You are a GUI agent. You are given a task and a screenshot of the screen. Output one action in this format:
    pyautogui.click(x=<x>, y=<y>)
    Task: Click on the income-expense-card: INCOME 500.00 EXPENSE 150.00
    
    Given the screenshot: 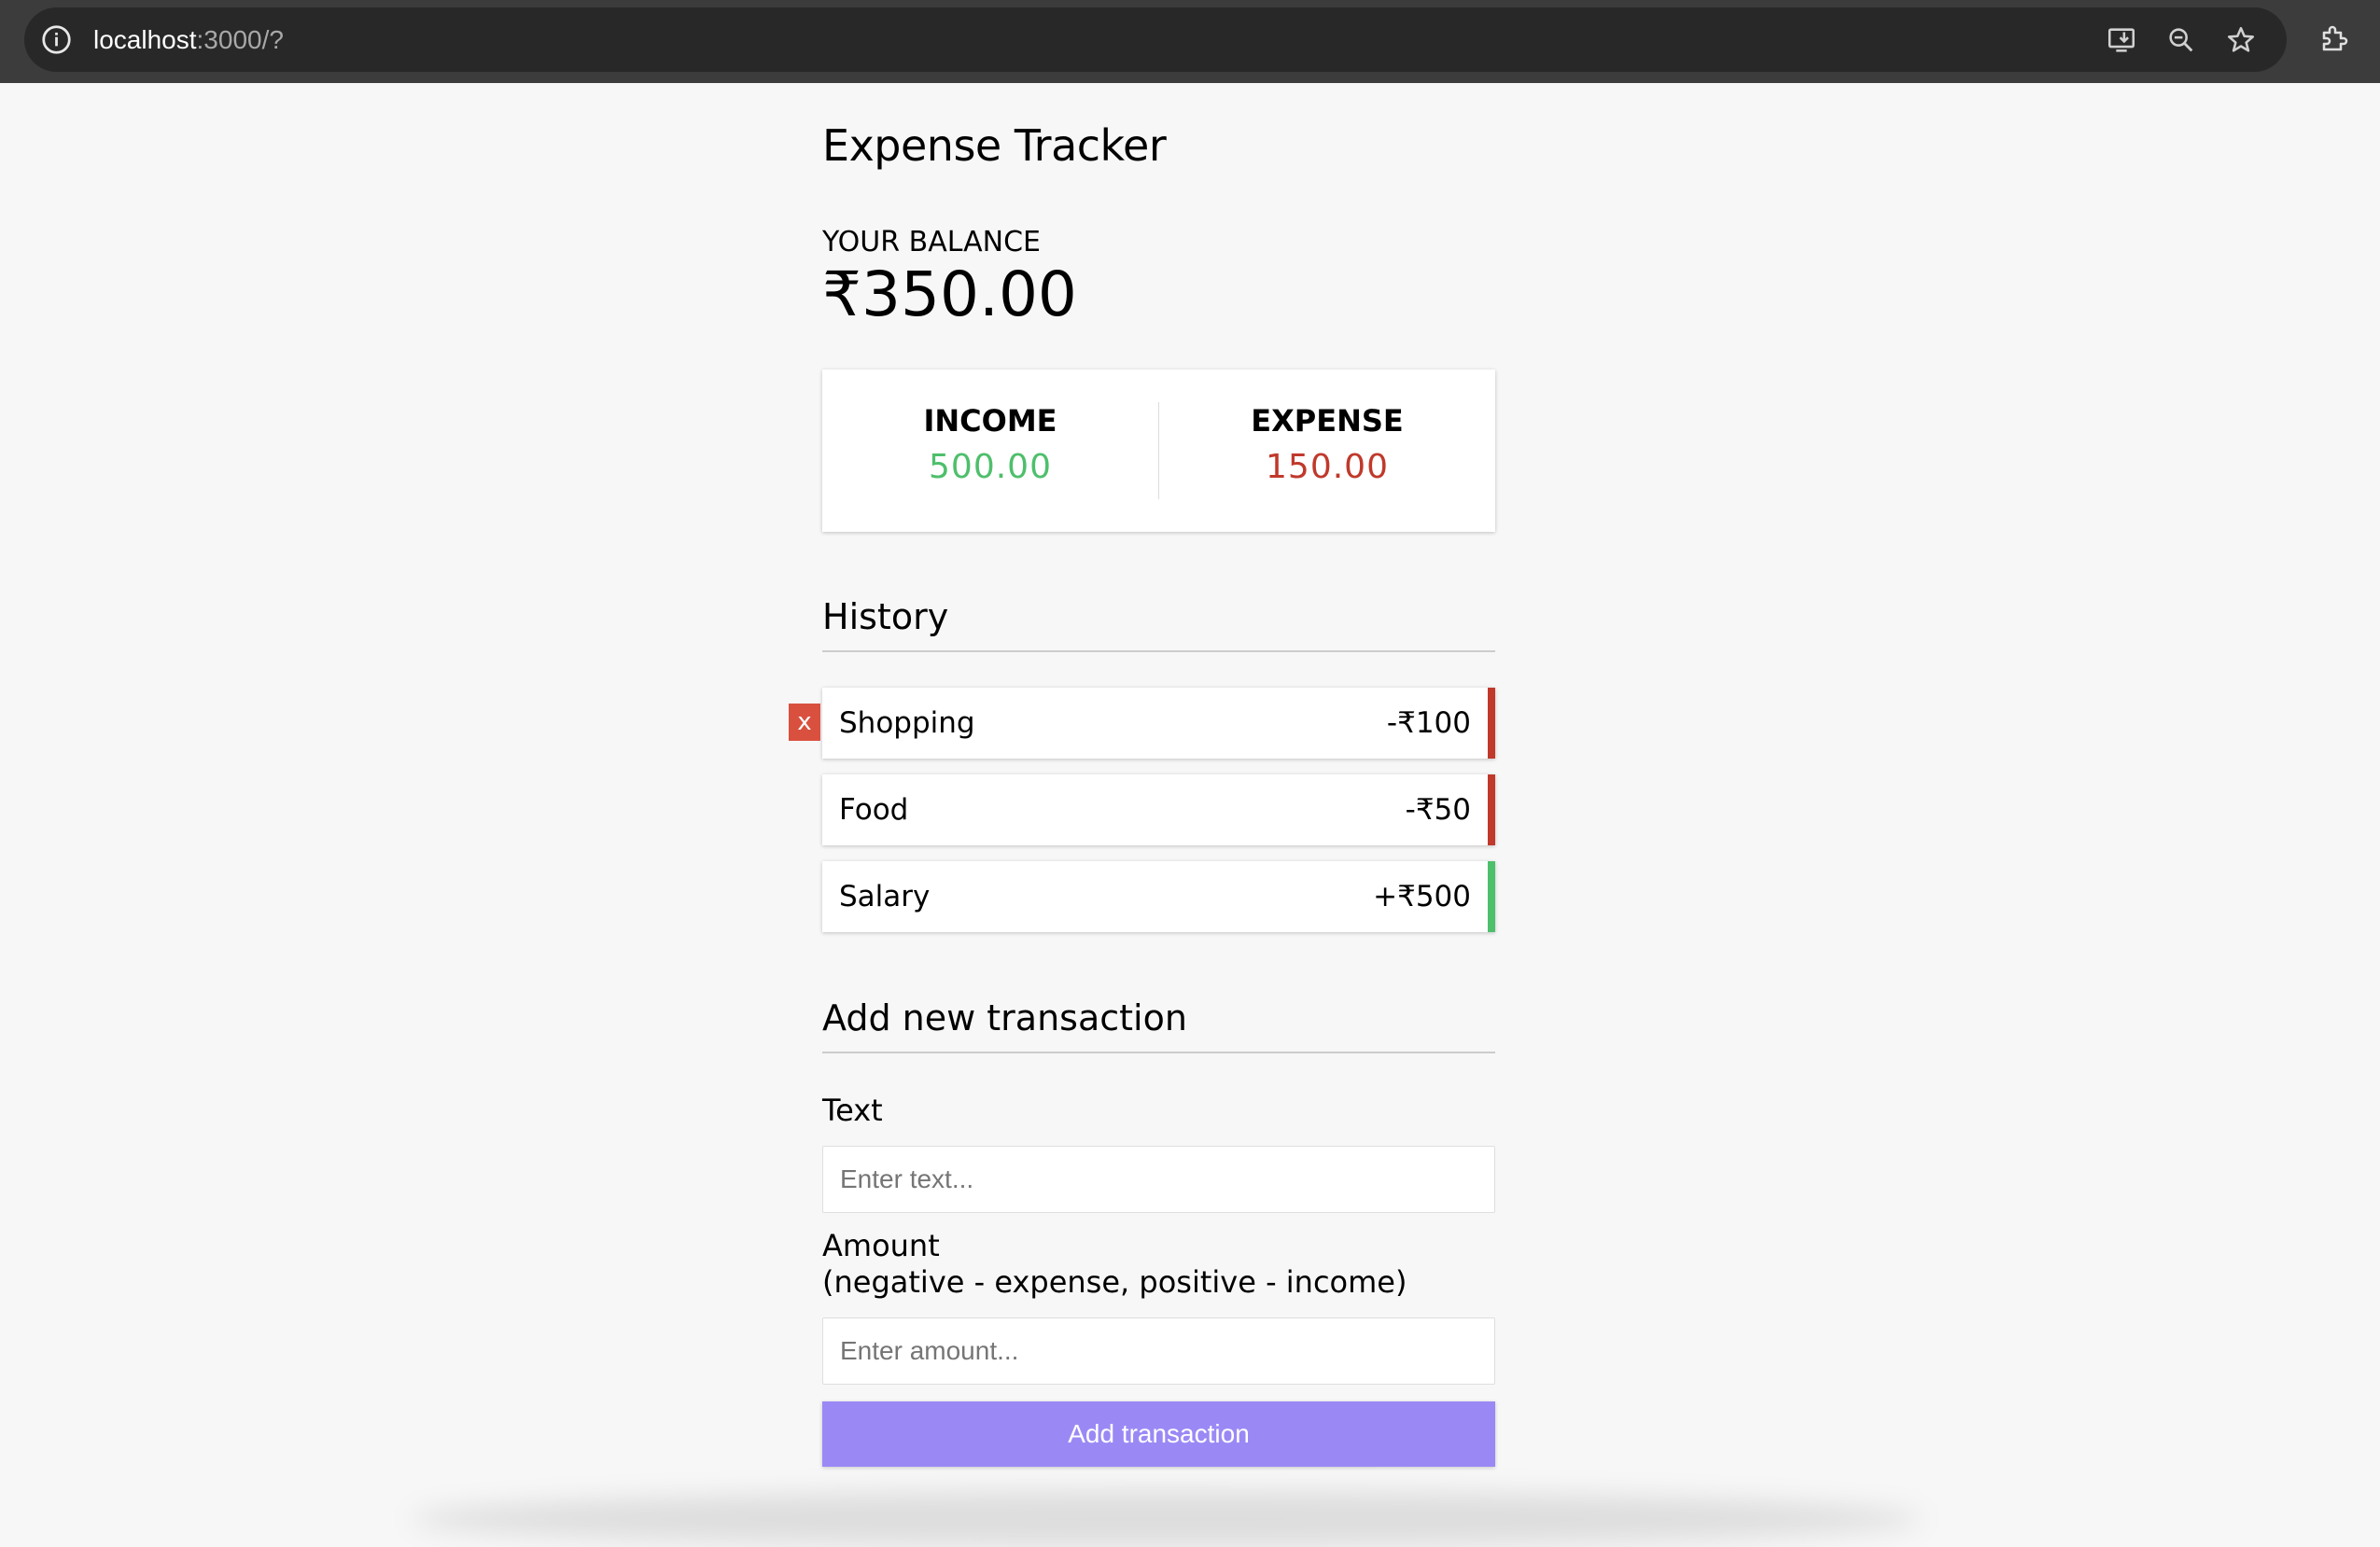 What is the action you would take?
    pyautogui.click(x=1158, y=450)
    